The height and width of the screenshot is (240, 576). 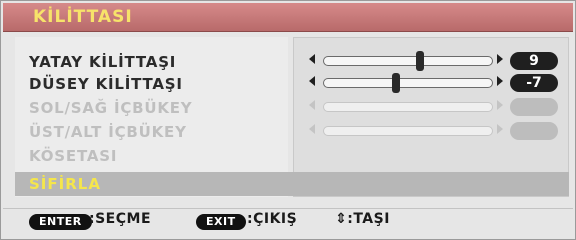 I want to click on keystone-vertical-label: DÜSEY KİLİTTAŞI, so click(x=106, y=84).